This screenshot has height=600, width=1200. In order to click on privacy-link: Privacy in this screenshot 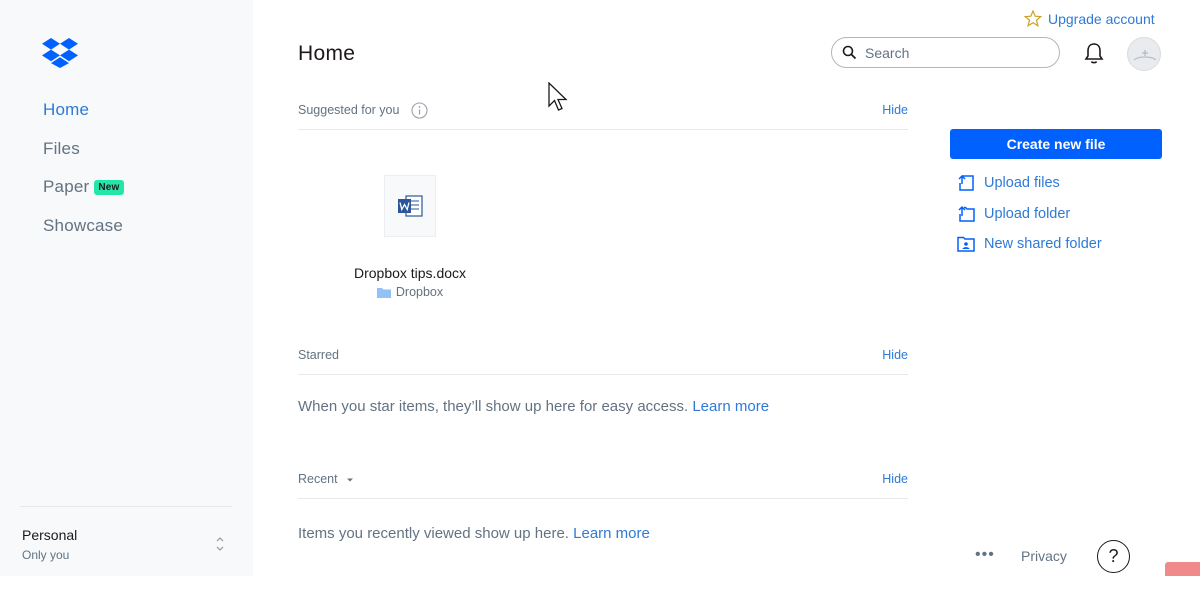, I will do `click(1044, 556)`.